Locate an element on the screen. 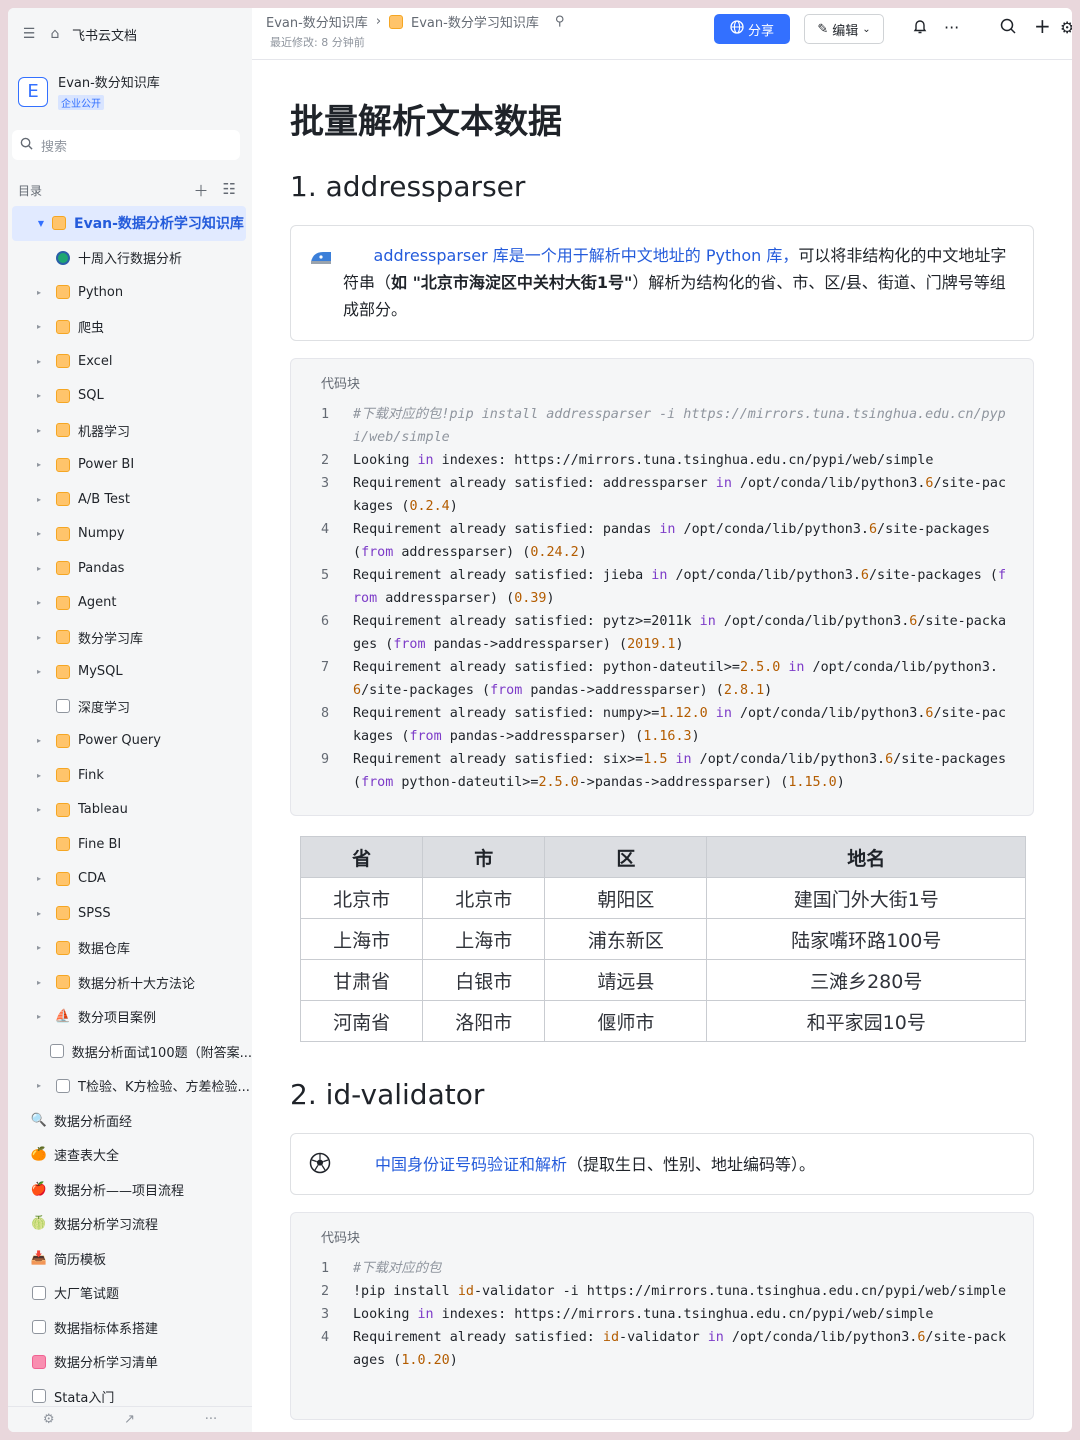 The width and height of the screenshot is (1080, 1440). share-button: 分享 is located at coordinates (752, 29).